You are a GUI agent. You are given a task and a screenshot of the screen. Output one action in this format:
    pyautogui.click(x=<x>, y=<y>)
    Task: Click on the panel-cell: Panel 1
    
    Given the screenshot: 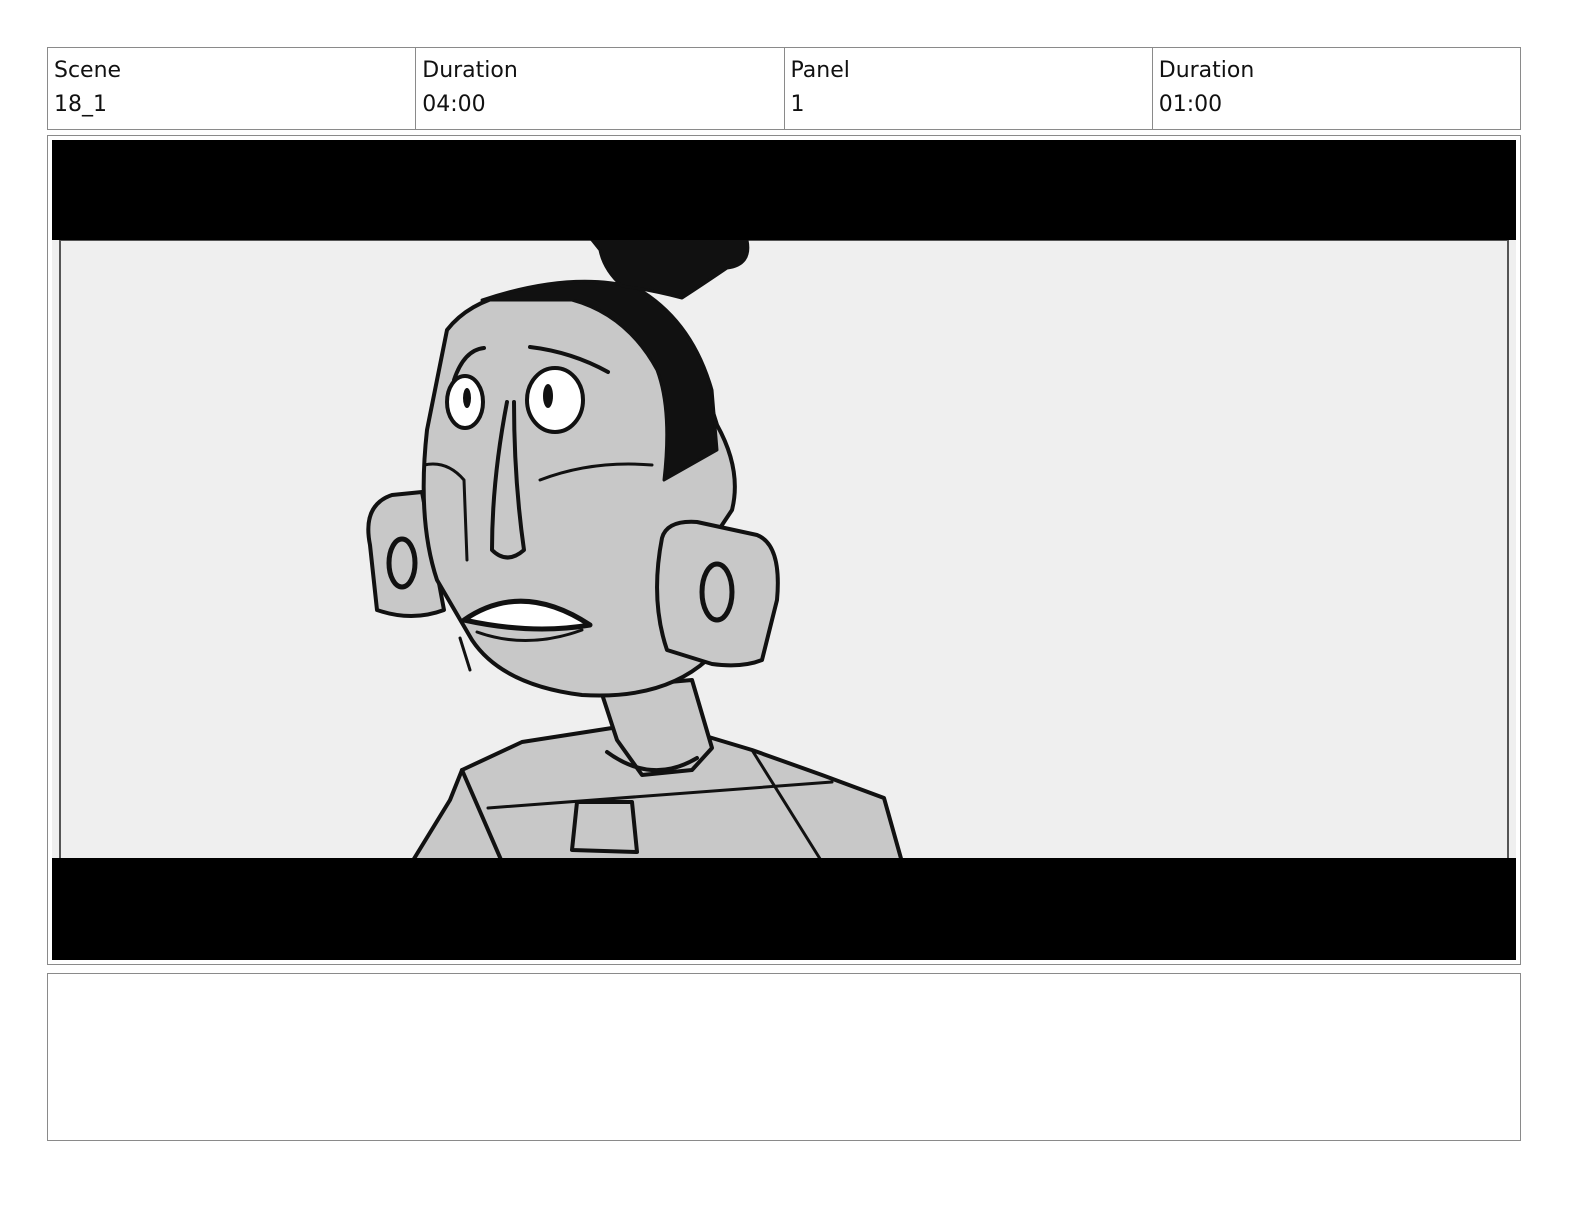 What is the action you would take?
    pyautogui.click(x=969, y=88)
    